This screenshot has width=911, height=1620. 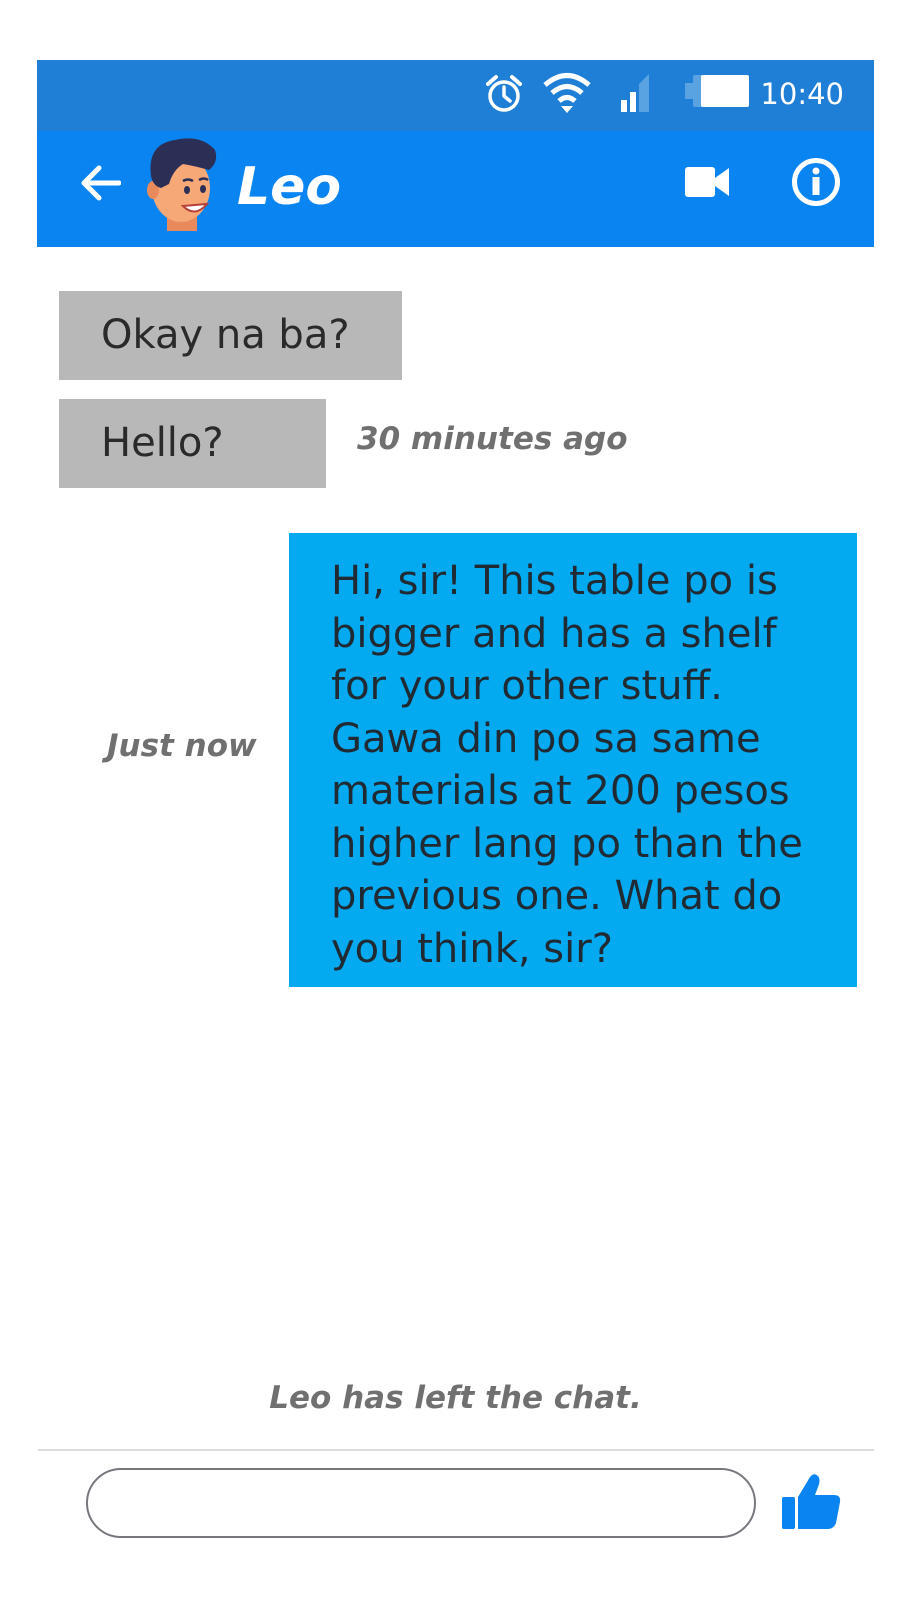 What do you see at coordinates (802, 94) in the screenshot?
I see `status-time: 10:40` at bounding box center [802, 94].